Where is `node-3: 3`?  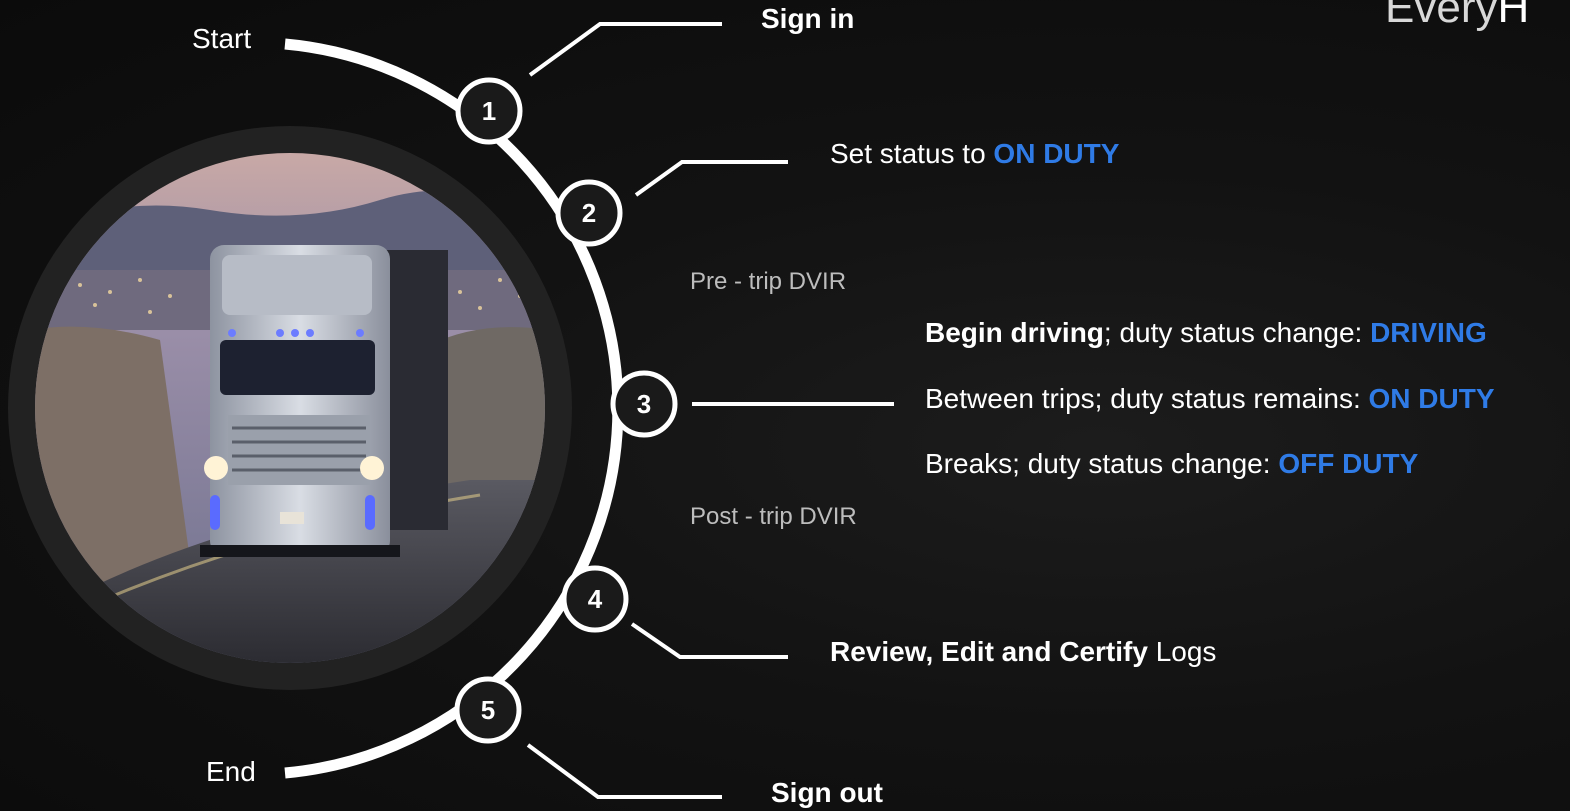 node-3: 3 is located at coordinates (644, 404).